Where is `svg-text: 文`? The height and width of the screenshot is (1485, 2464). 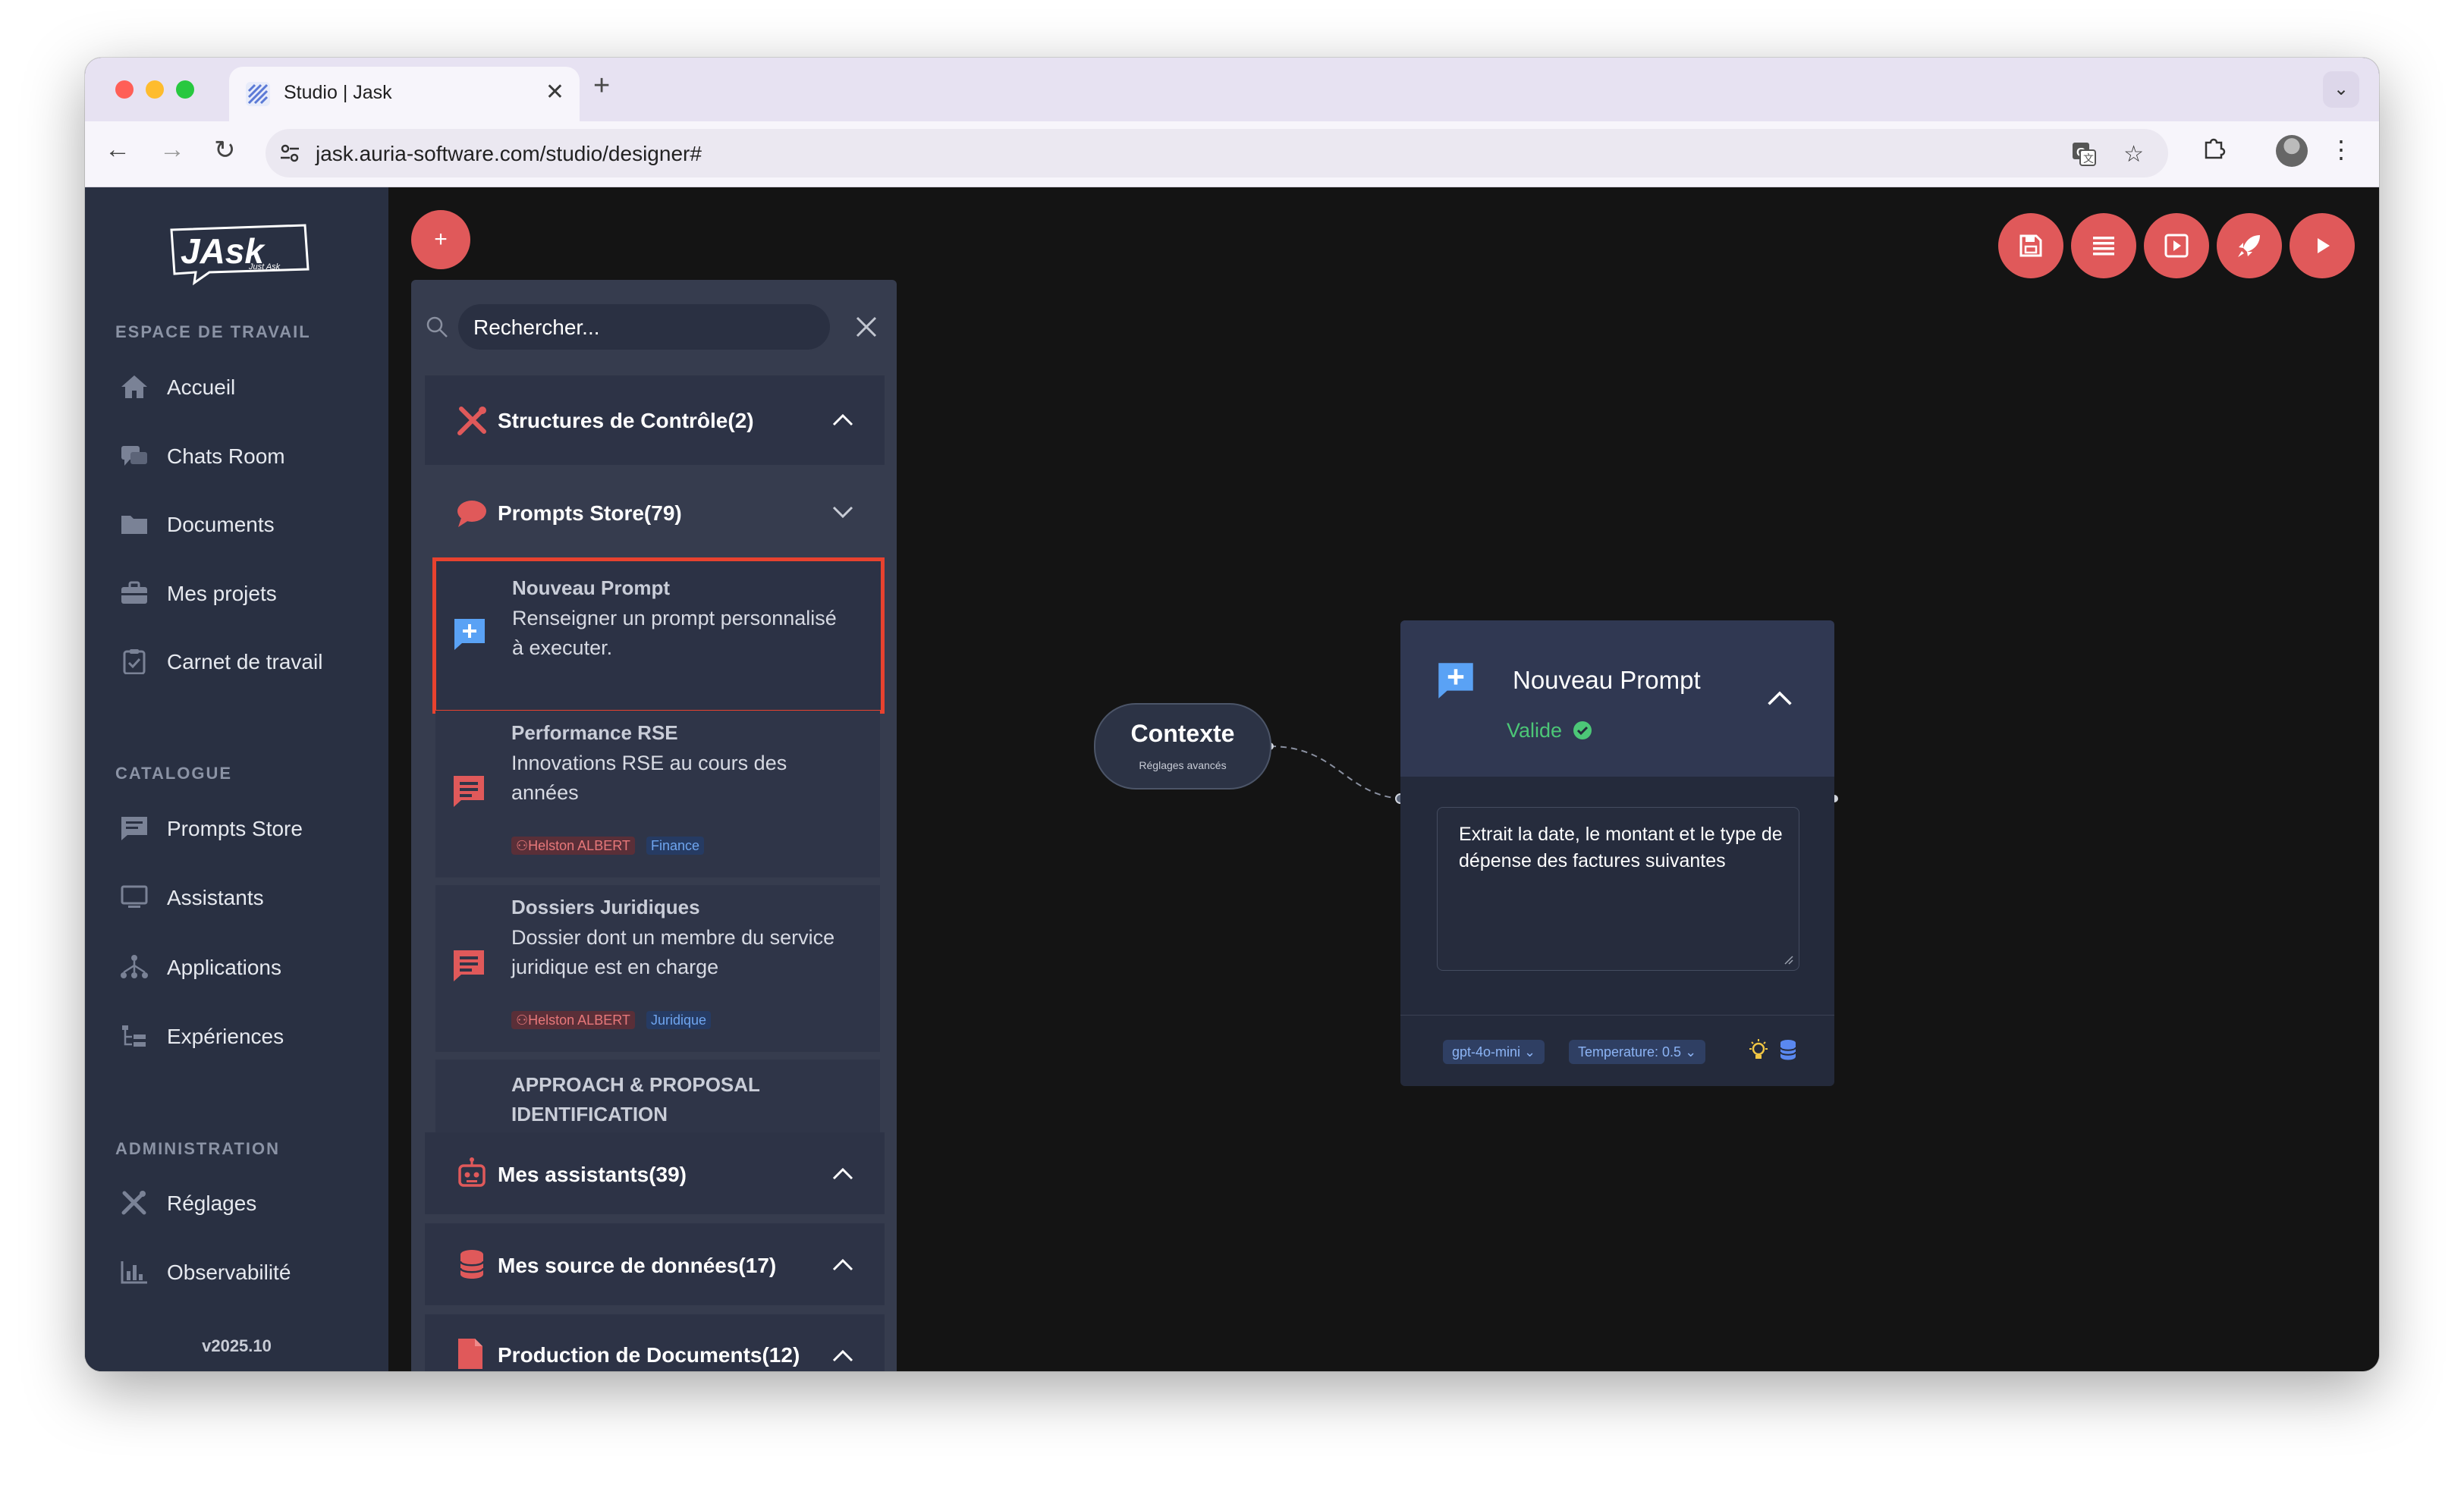 svg-text: 文 is located at coordinates (2088, 158).